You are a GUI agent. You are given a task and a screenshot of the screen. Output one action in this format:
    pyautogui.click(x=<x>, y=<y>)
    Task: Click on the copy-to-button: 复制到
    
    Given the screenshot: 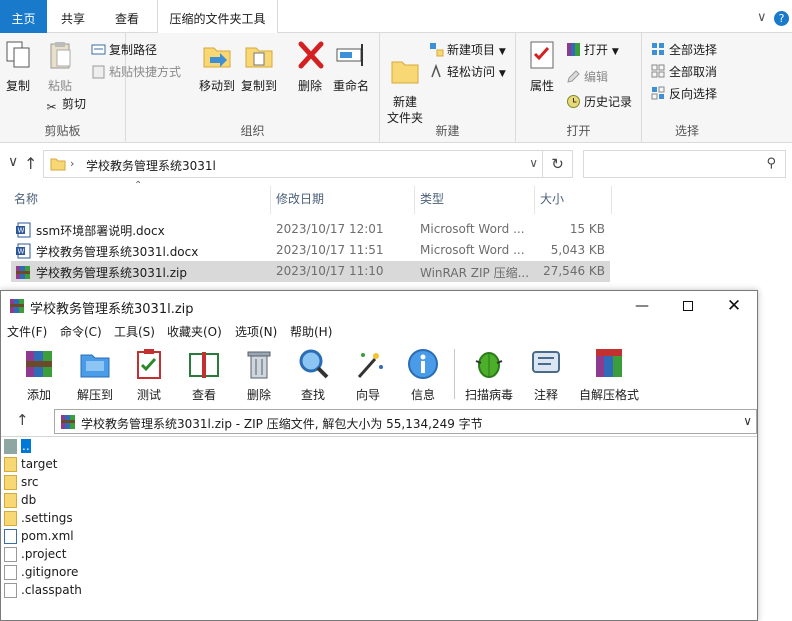 What is the action you would take?
    pyautogui.click(x=259, y=66)
    